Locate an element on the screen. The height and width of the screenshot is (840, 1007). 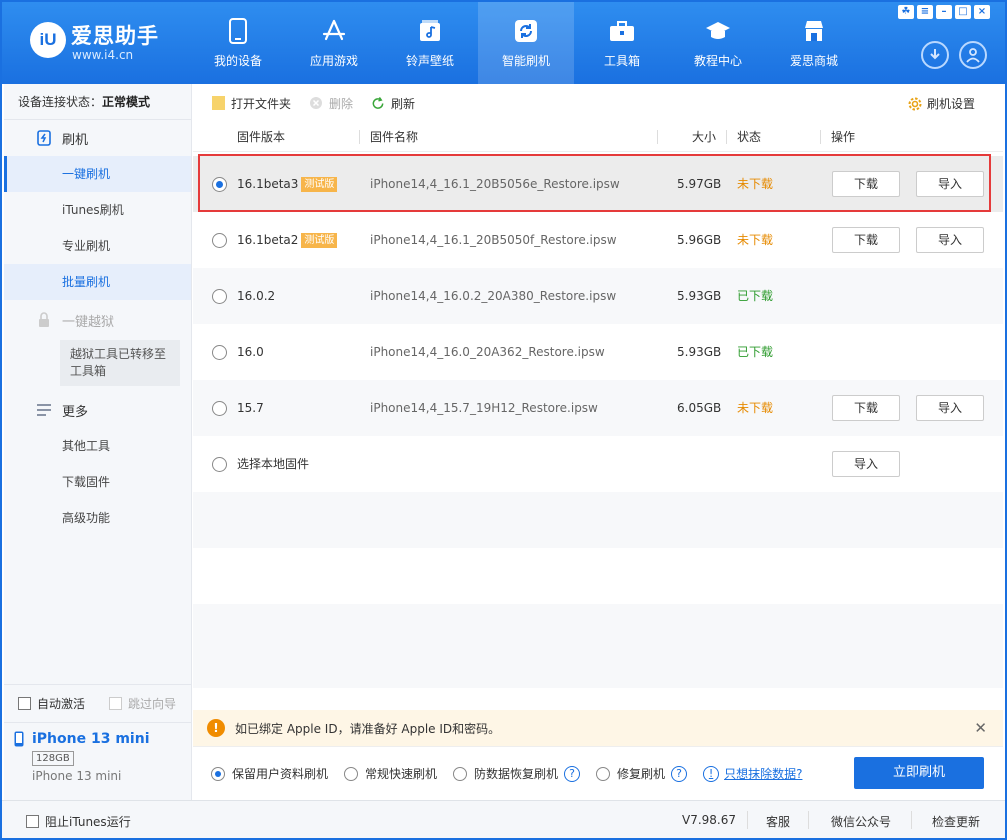
header-action: 操作 is located at coordinates (843, 137).